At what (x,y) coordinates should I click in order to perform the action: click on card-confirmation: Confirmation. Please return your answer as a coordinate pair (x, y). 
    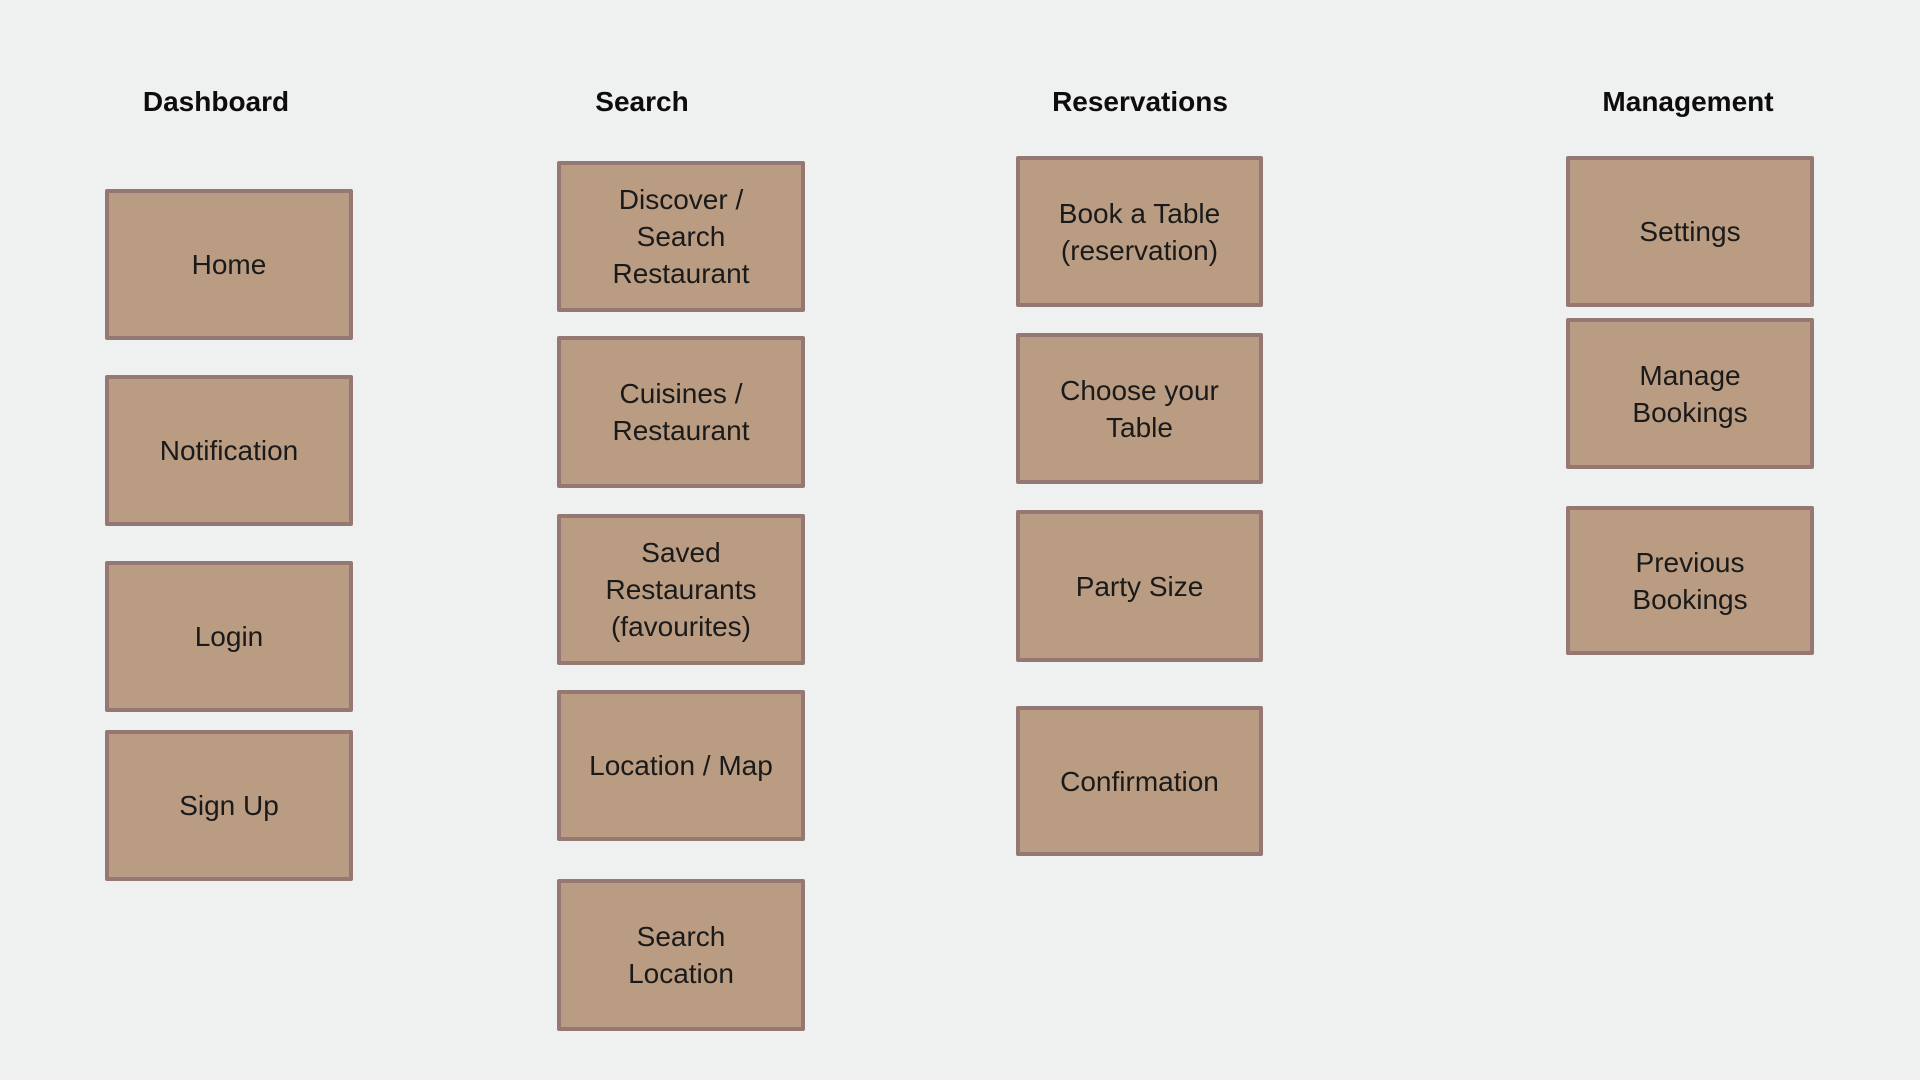
    Looking at the image, I should click on (1139, 781).